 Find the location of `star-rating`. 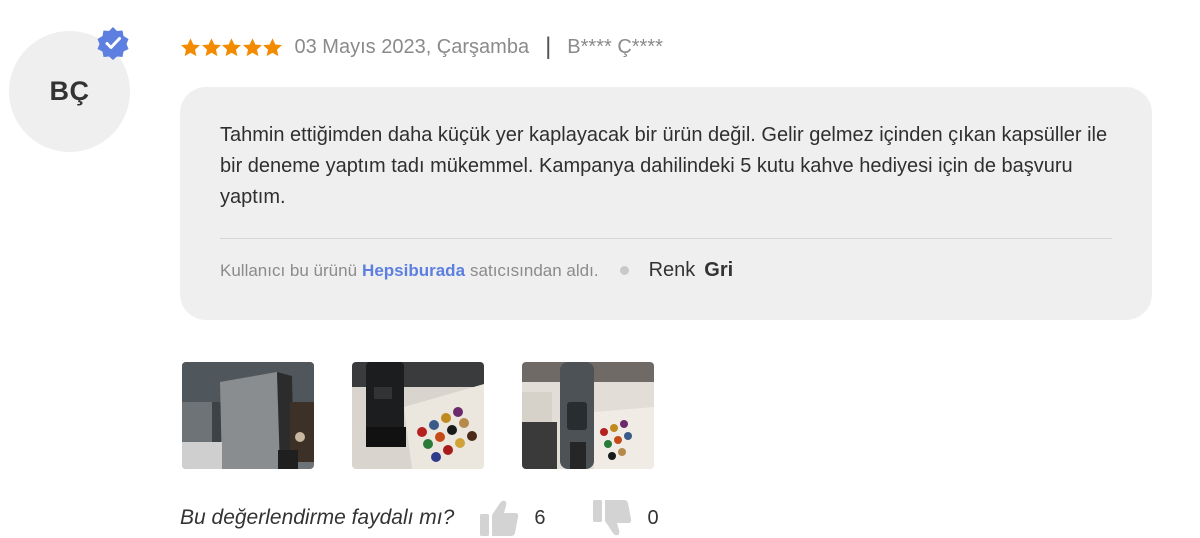

star-rating is located at coordinates (231, 47).